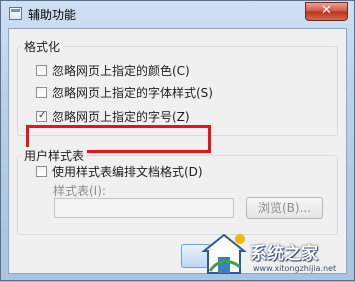 This screenshot has height=282, width=355. I want to click on window-icon, so click(15, 13).